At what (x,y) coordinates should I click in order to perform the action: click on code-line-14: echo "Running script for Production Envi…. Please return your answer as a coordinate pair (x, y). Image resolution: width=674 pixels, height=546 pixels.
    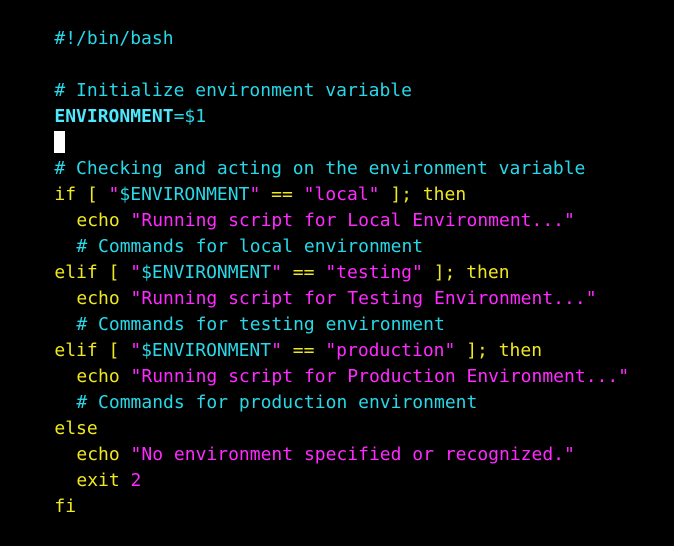
    Looking at the image, I should click on (342, 362).